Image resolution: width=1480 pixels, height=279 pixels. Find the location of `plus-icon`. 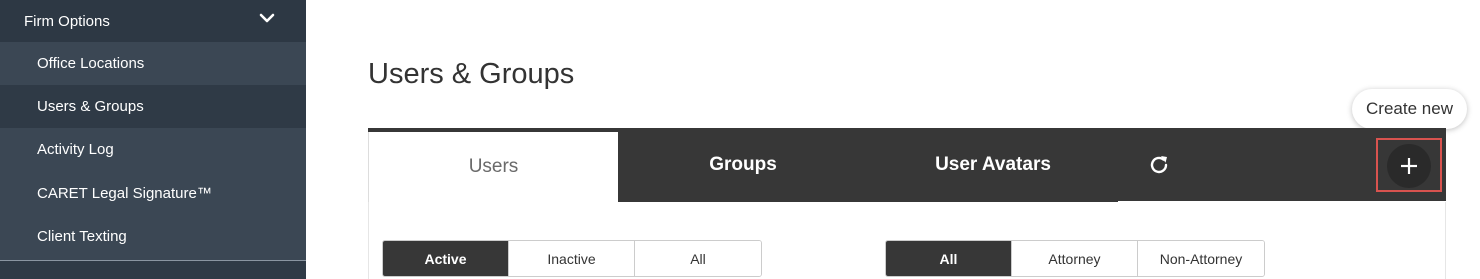

plus-icon is located at coordinates (1409, 166).